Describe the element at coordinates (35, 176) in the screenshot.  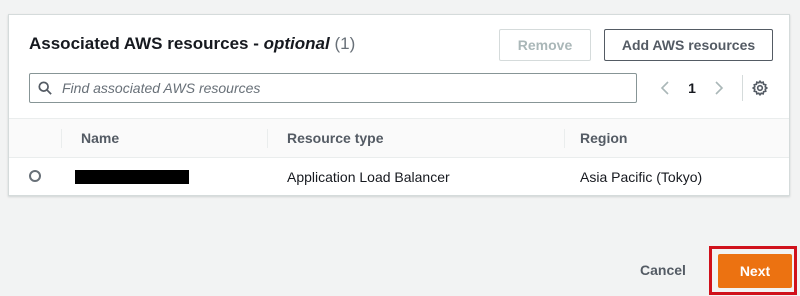
I see `row-select-radio` at that location.